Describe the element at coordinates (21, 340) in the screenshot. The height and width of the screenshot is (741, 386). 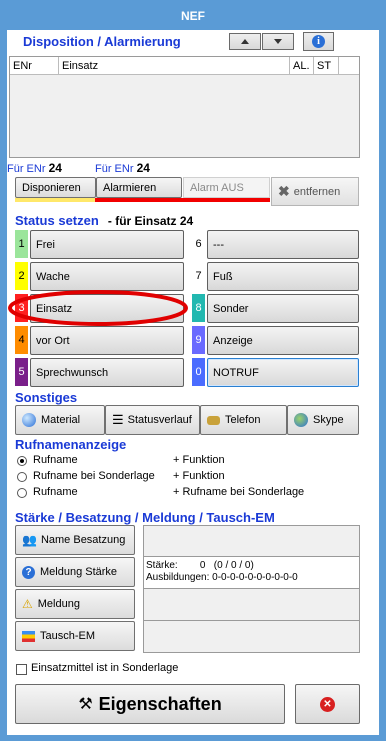
I see `status-4-color: 4` at that location.